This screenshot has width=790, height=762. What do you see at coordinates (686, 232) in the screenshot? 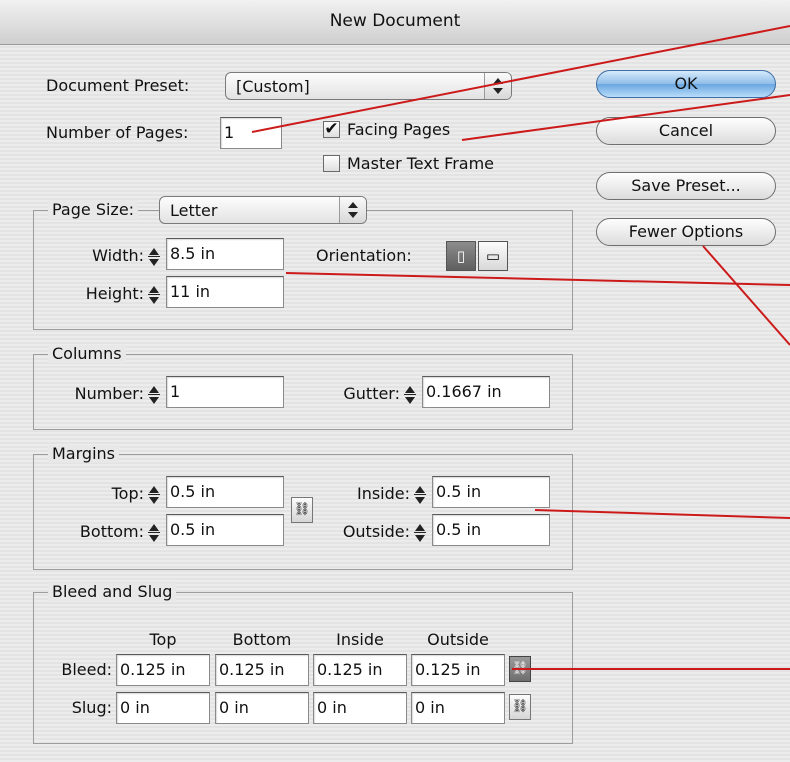
I see `fewer-options-button: Fewer Options` at bounding box center [686, 232].